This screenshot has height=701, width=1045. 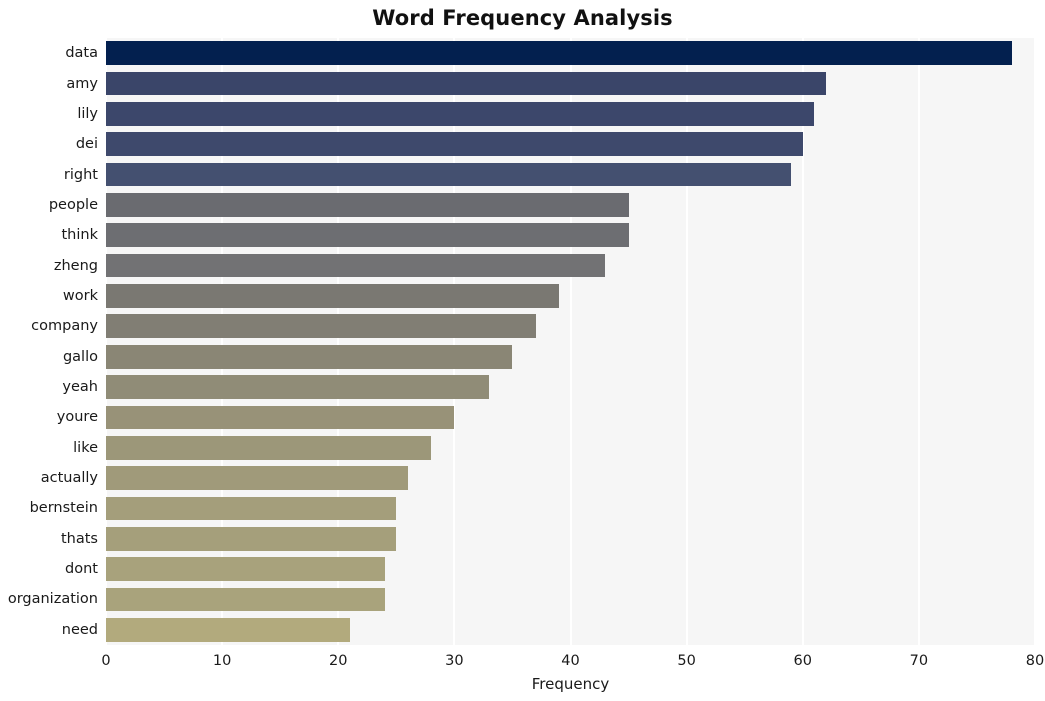 What do you see at coordinates (522, 18) in the screenshot?
I see `page-title: Word Frequency Analysis` at bounding box center [522, 18].